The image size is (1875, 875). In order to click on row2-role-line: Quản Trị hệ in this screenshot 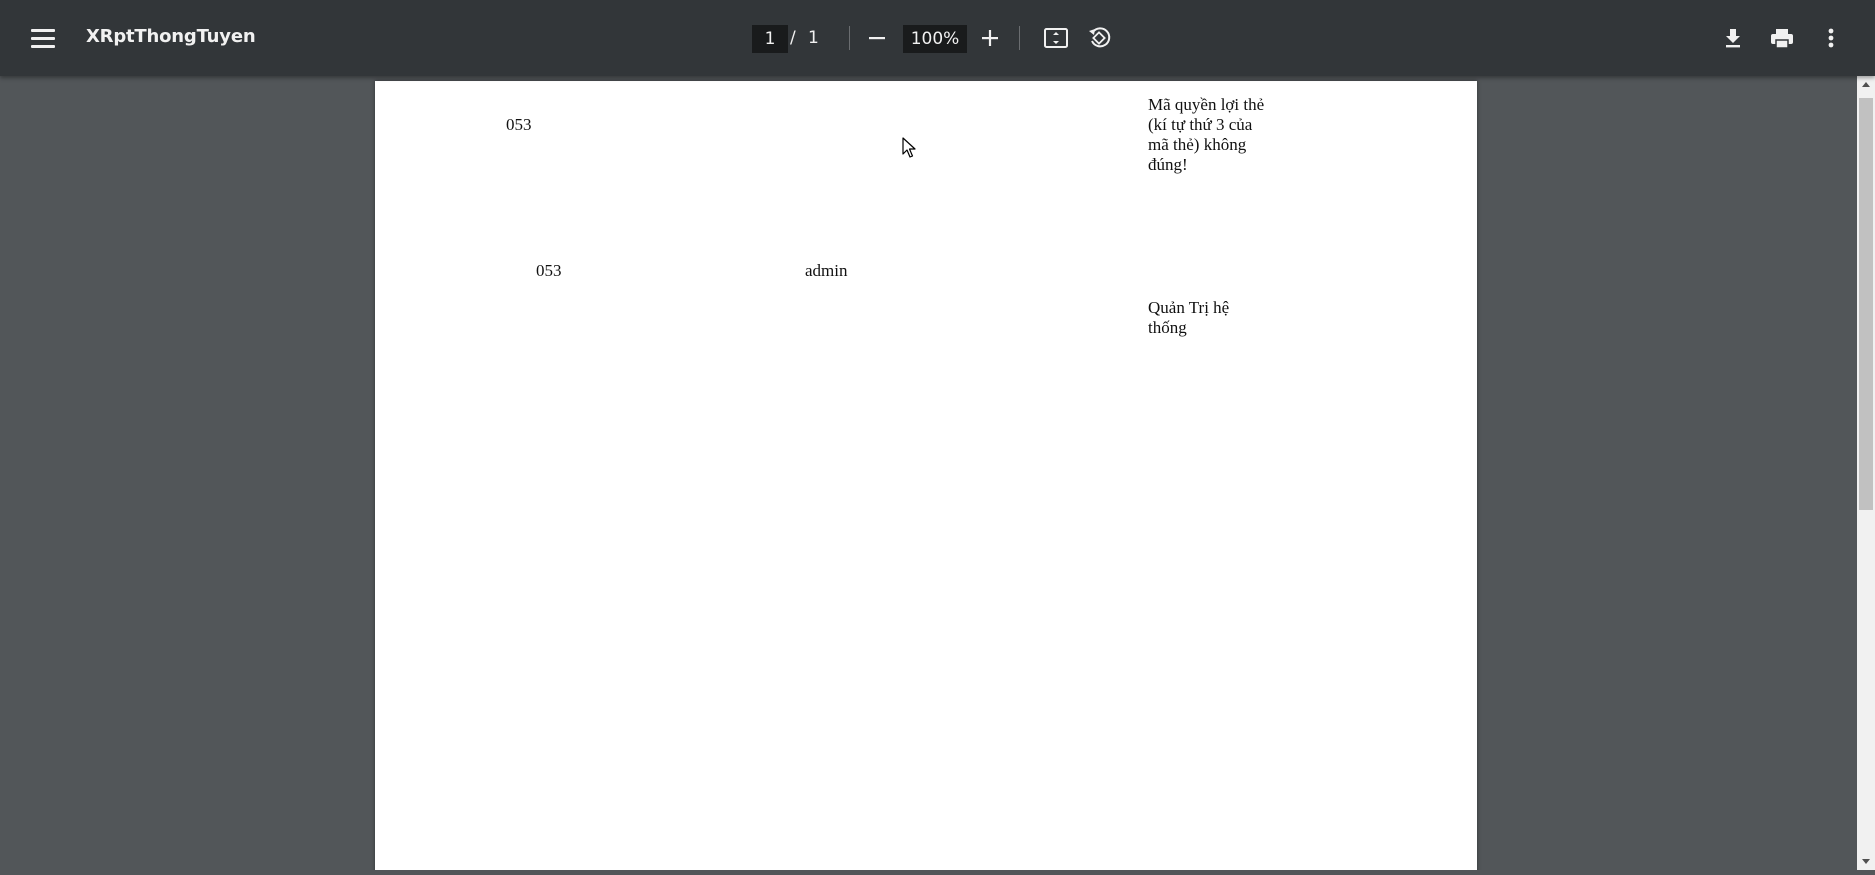, I will do `click(1189, 307)`.